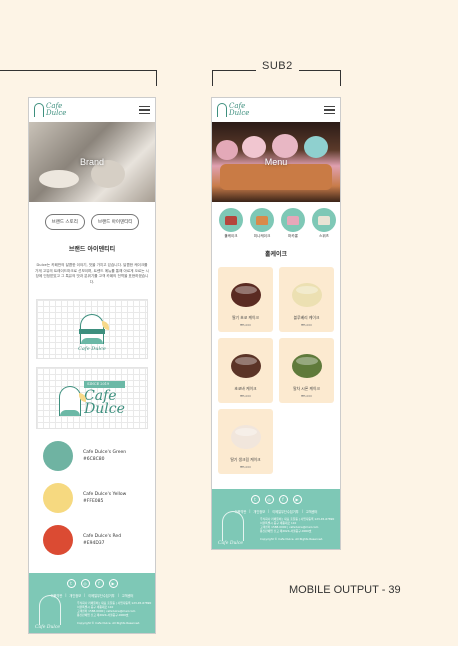 This screenshot has width=458, height=646. I want to click on cake-card: 딸기 초코 케이크 ₩5,000, so click(245, 299).